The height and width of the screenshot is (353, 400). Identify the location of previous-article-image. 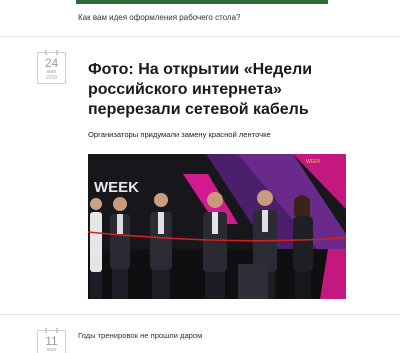
(202, 2).